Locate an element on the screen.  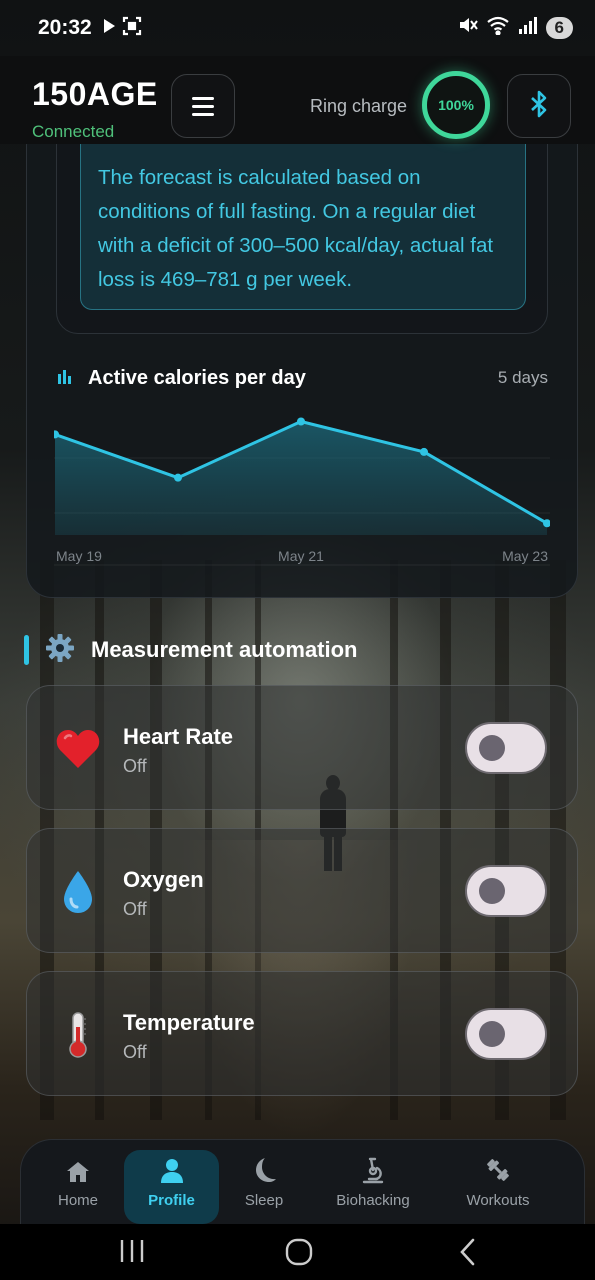
mute-icon is located at coordinates (468, 28).